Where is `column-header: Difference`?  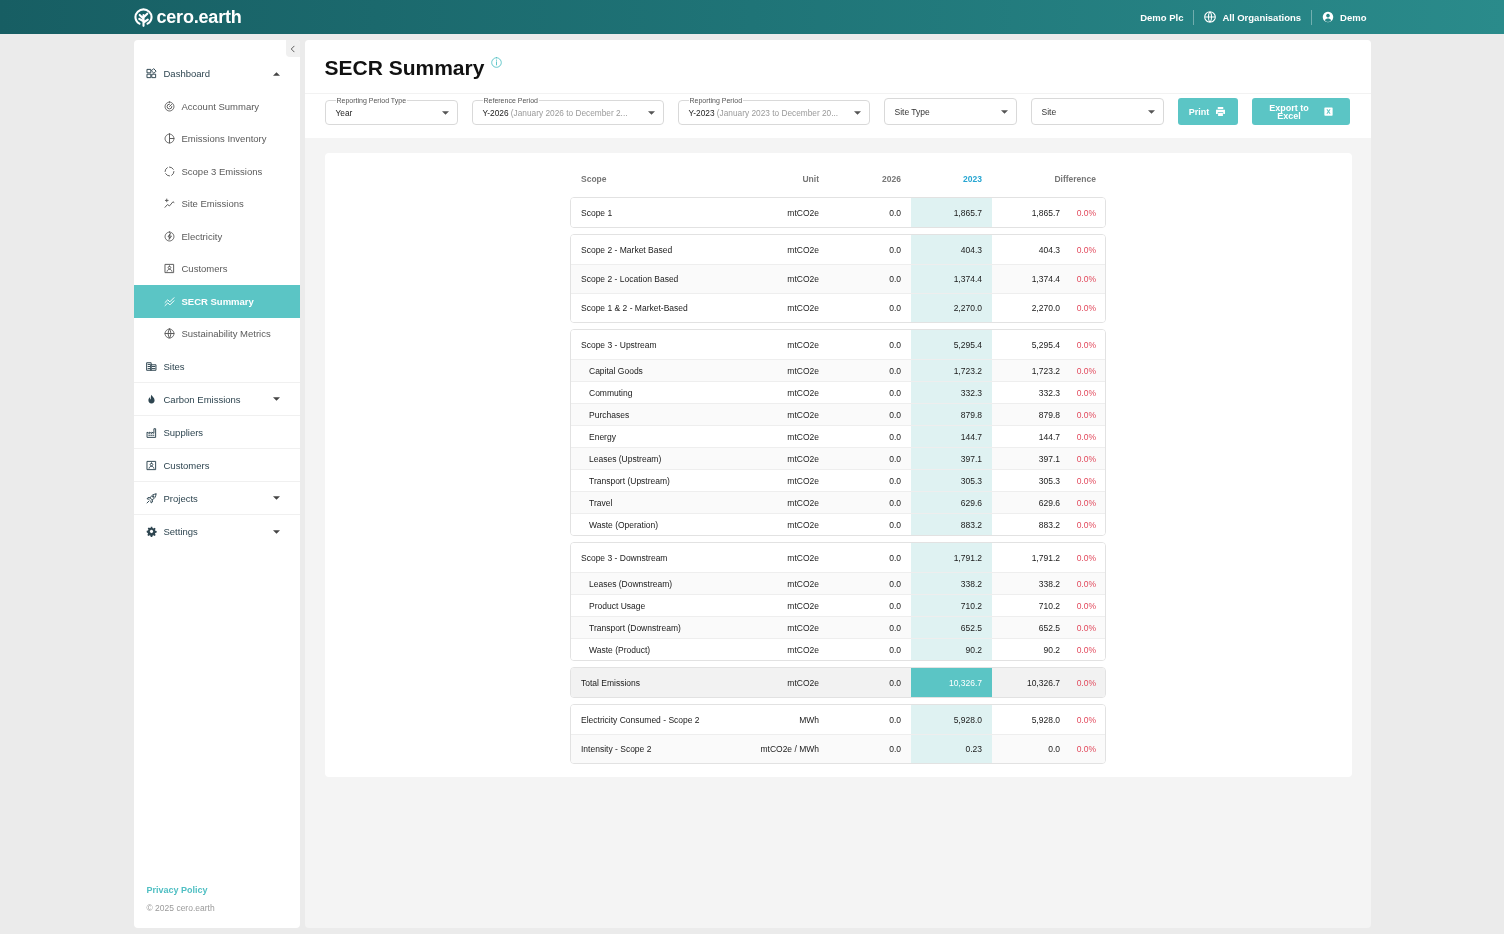 column-header: Difference is located at coordinates (1075, 179).